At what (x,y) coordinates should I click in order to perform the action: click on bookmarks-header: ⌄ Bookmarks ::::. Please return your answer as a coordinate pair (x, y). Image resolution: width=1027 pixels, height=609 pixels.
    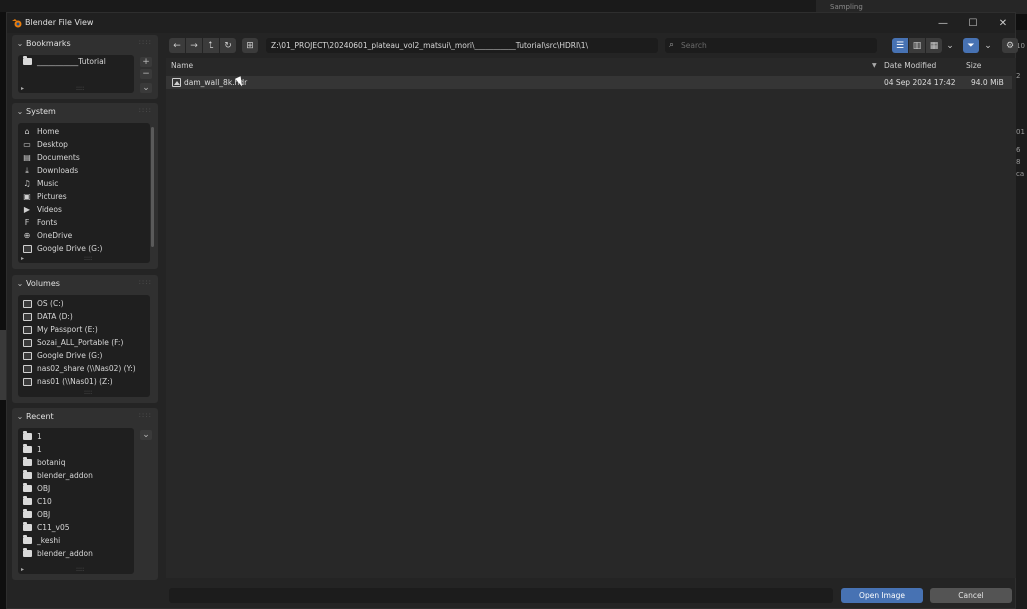
    Looking at the image, I should click on (85, 43).